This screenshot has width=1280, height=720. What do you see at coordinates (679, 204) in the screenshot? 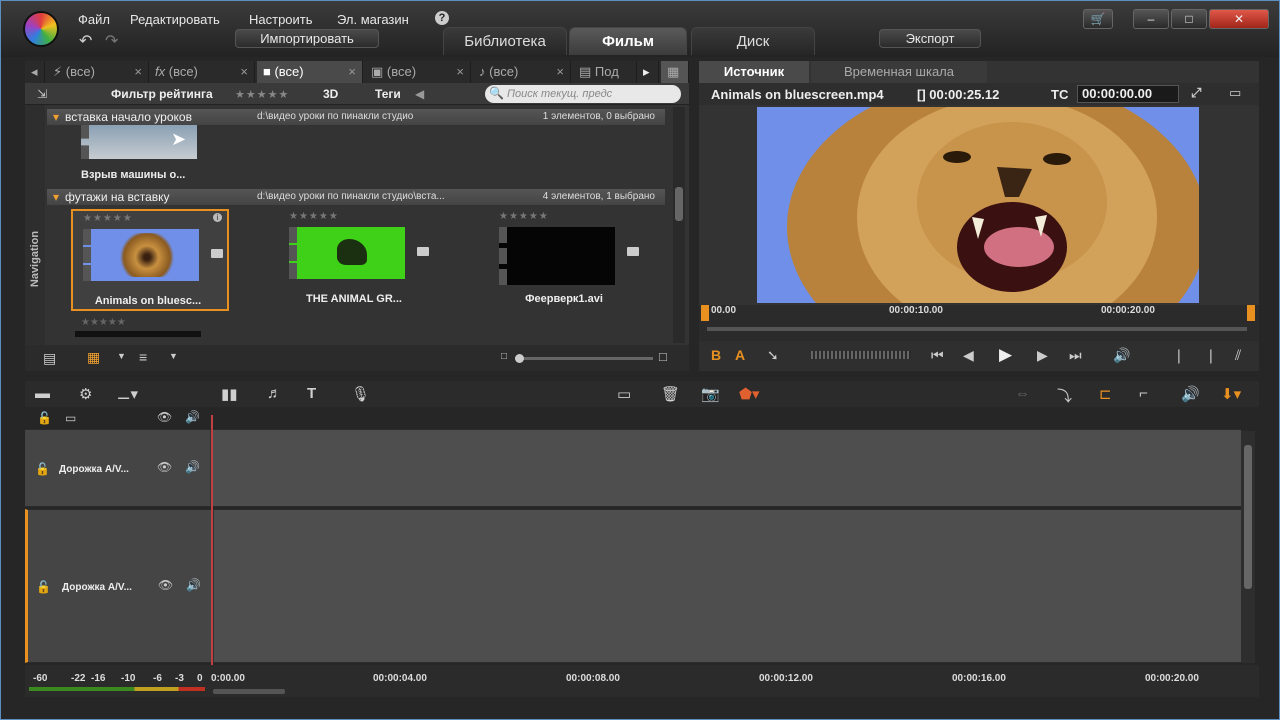
I see `scroll-thumb` at bounding box center [679, 204].